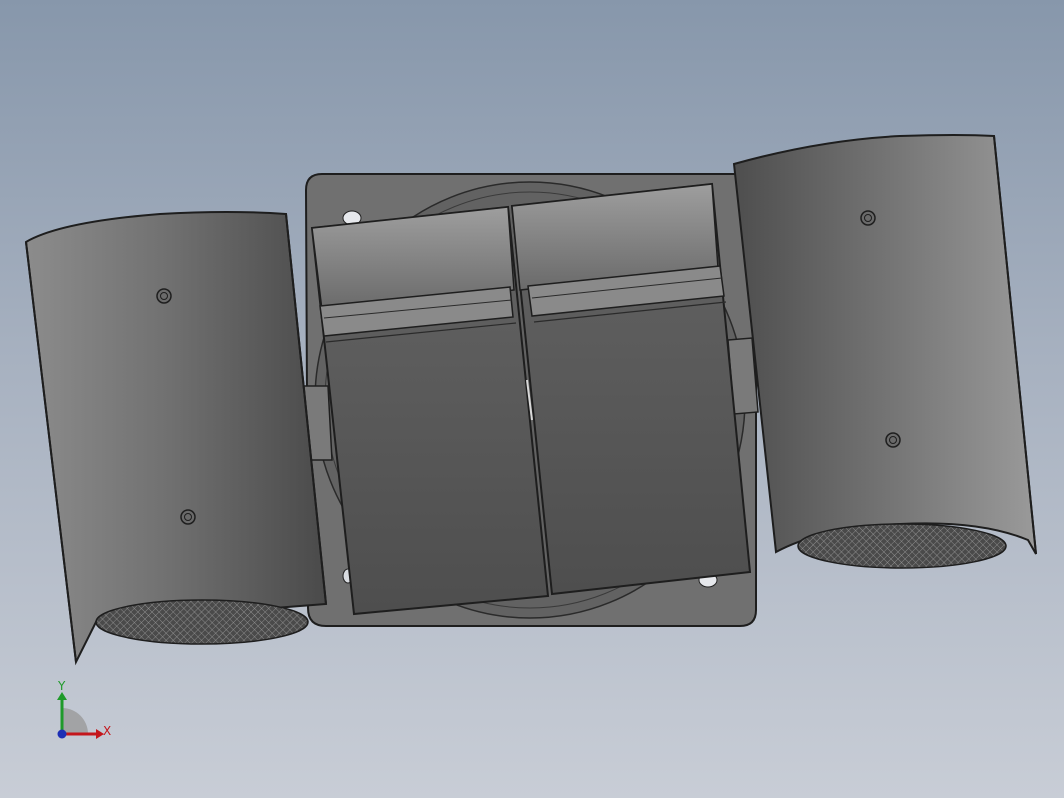 The width and height of the screenshot is (1064, 798). I want to click on center-panel-left, so click(430, 410).